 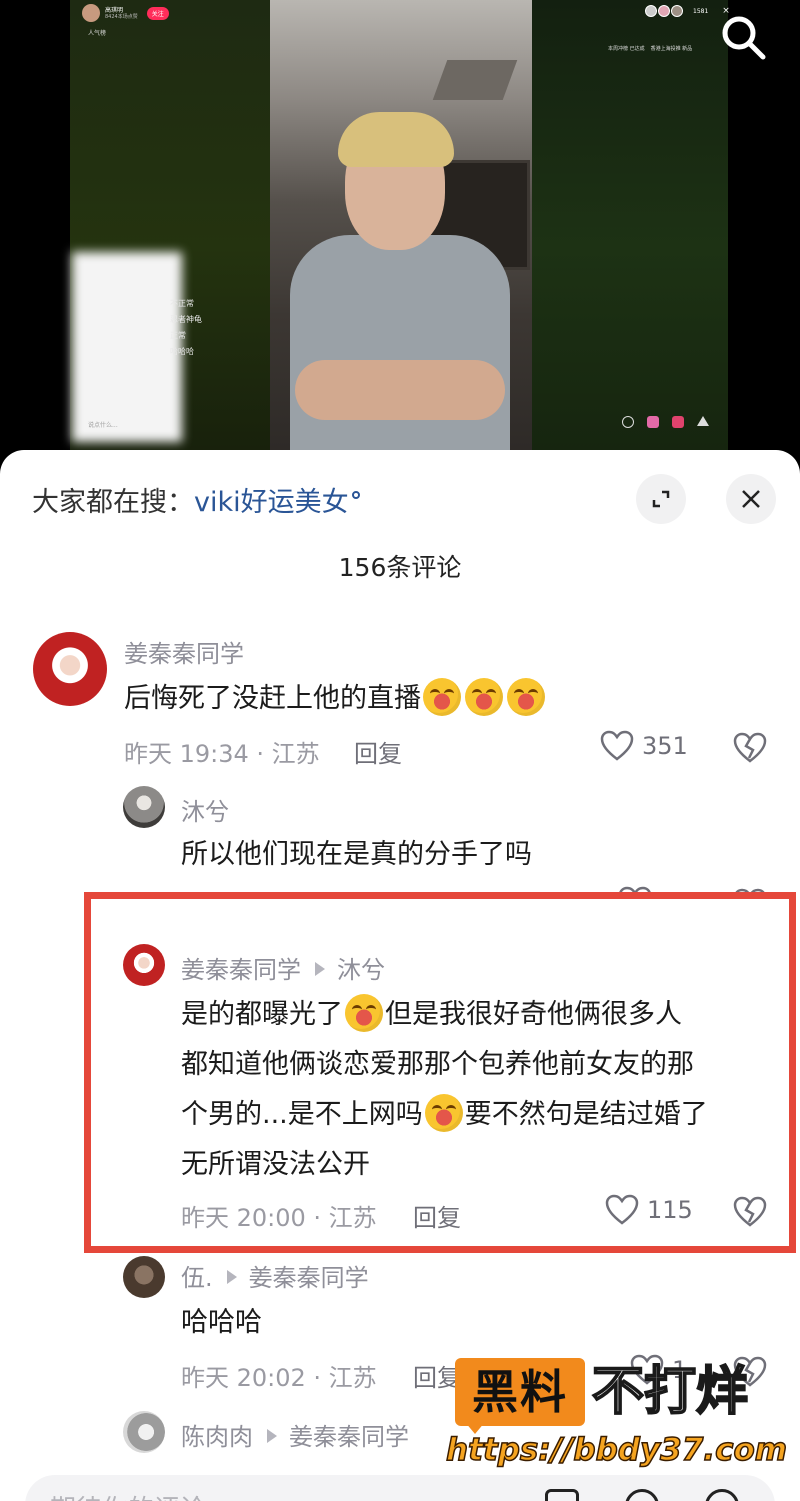 What do you see at coordinates (355, 495) in the screenshot?
I see `search-small-icon` at bounding box center [355, 495].